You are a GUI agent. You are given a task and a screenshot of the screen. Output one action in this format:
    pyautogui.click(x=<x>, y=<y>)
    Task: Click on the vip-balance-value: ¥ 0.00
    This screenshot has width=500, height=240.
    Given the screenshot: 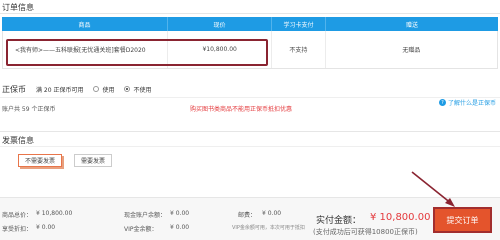 What is the action you would take?
    pyautogui.click(x=180, y=227)
    